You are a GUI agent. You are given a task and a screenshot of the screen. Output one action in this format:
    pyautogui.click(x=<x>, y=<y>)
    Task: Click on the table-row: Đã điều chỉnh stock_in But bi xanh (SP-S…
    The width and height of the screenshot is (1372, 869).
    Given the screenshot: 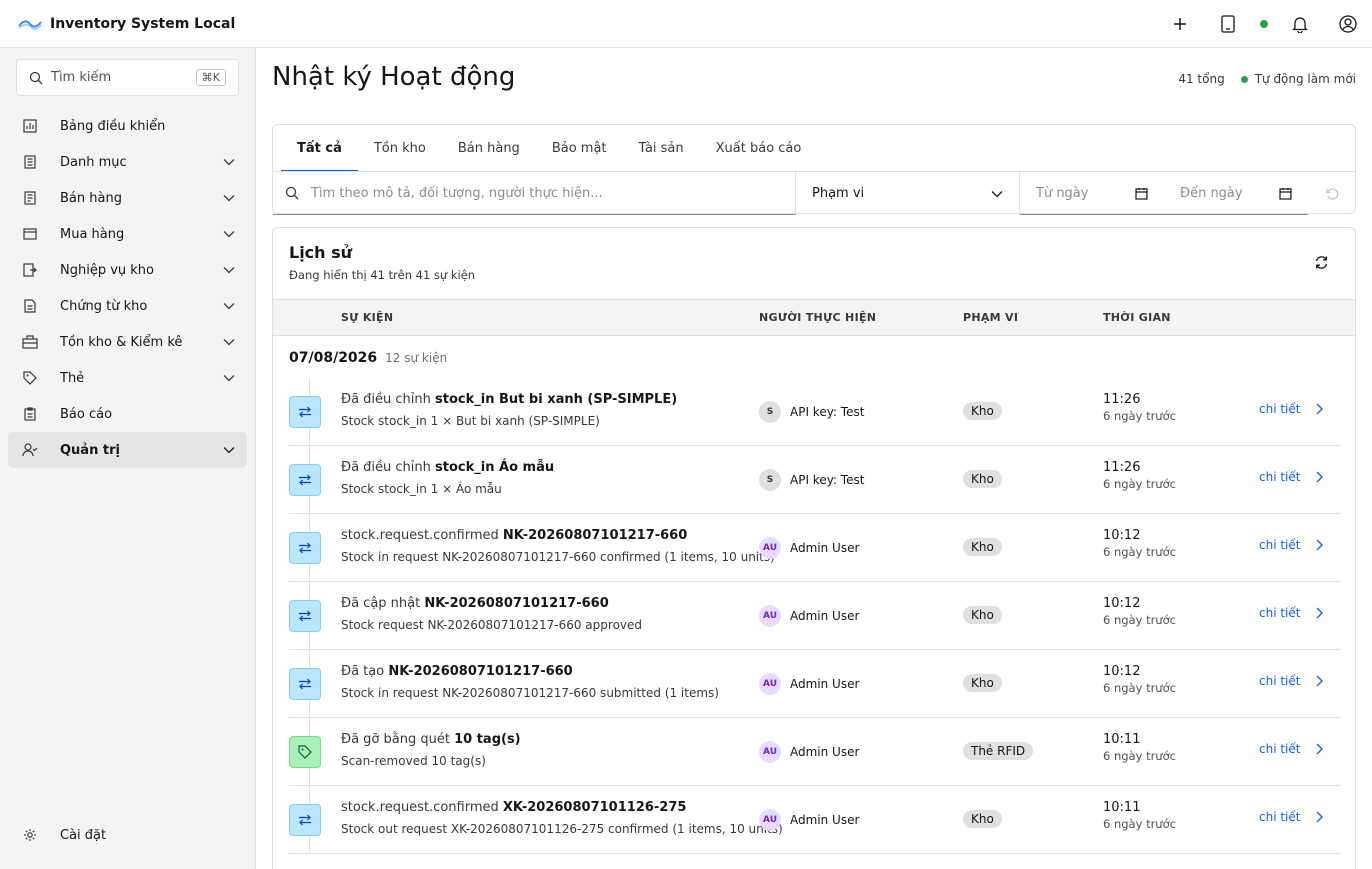 What is the action you would take?
    pyautogui.click(x=815, y=412)
    